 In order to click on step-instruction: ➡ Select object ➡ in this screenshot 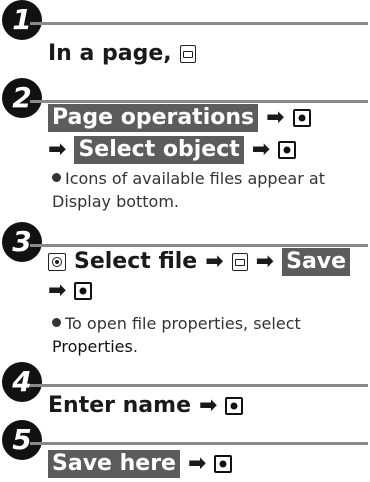, I will do `click(172, 150)`.